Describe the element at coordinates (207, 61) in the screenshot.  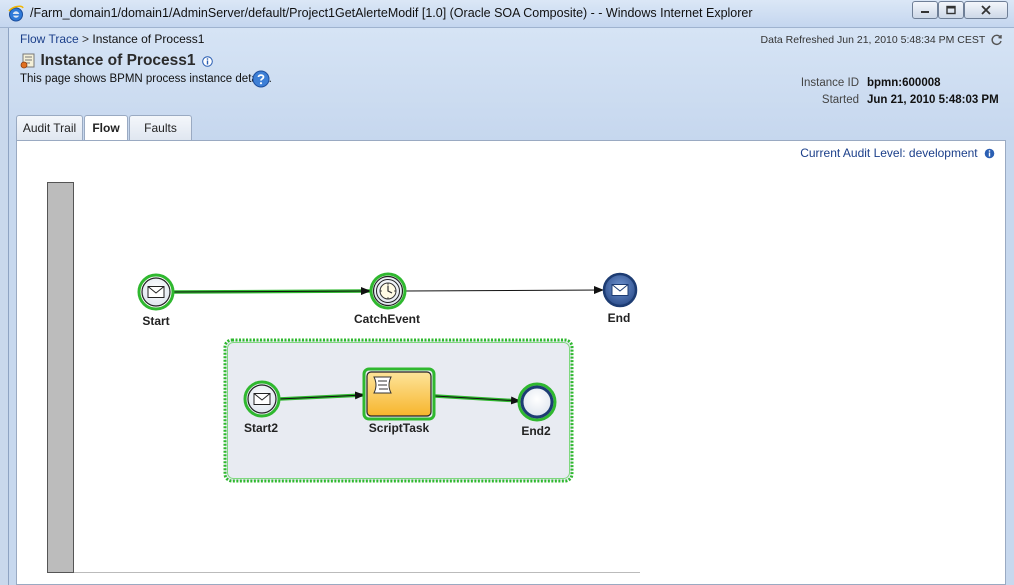
I see `info-icon` at that location.